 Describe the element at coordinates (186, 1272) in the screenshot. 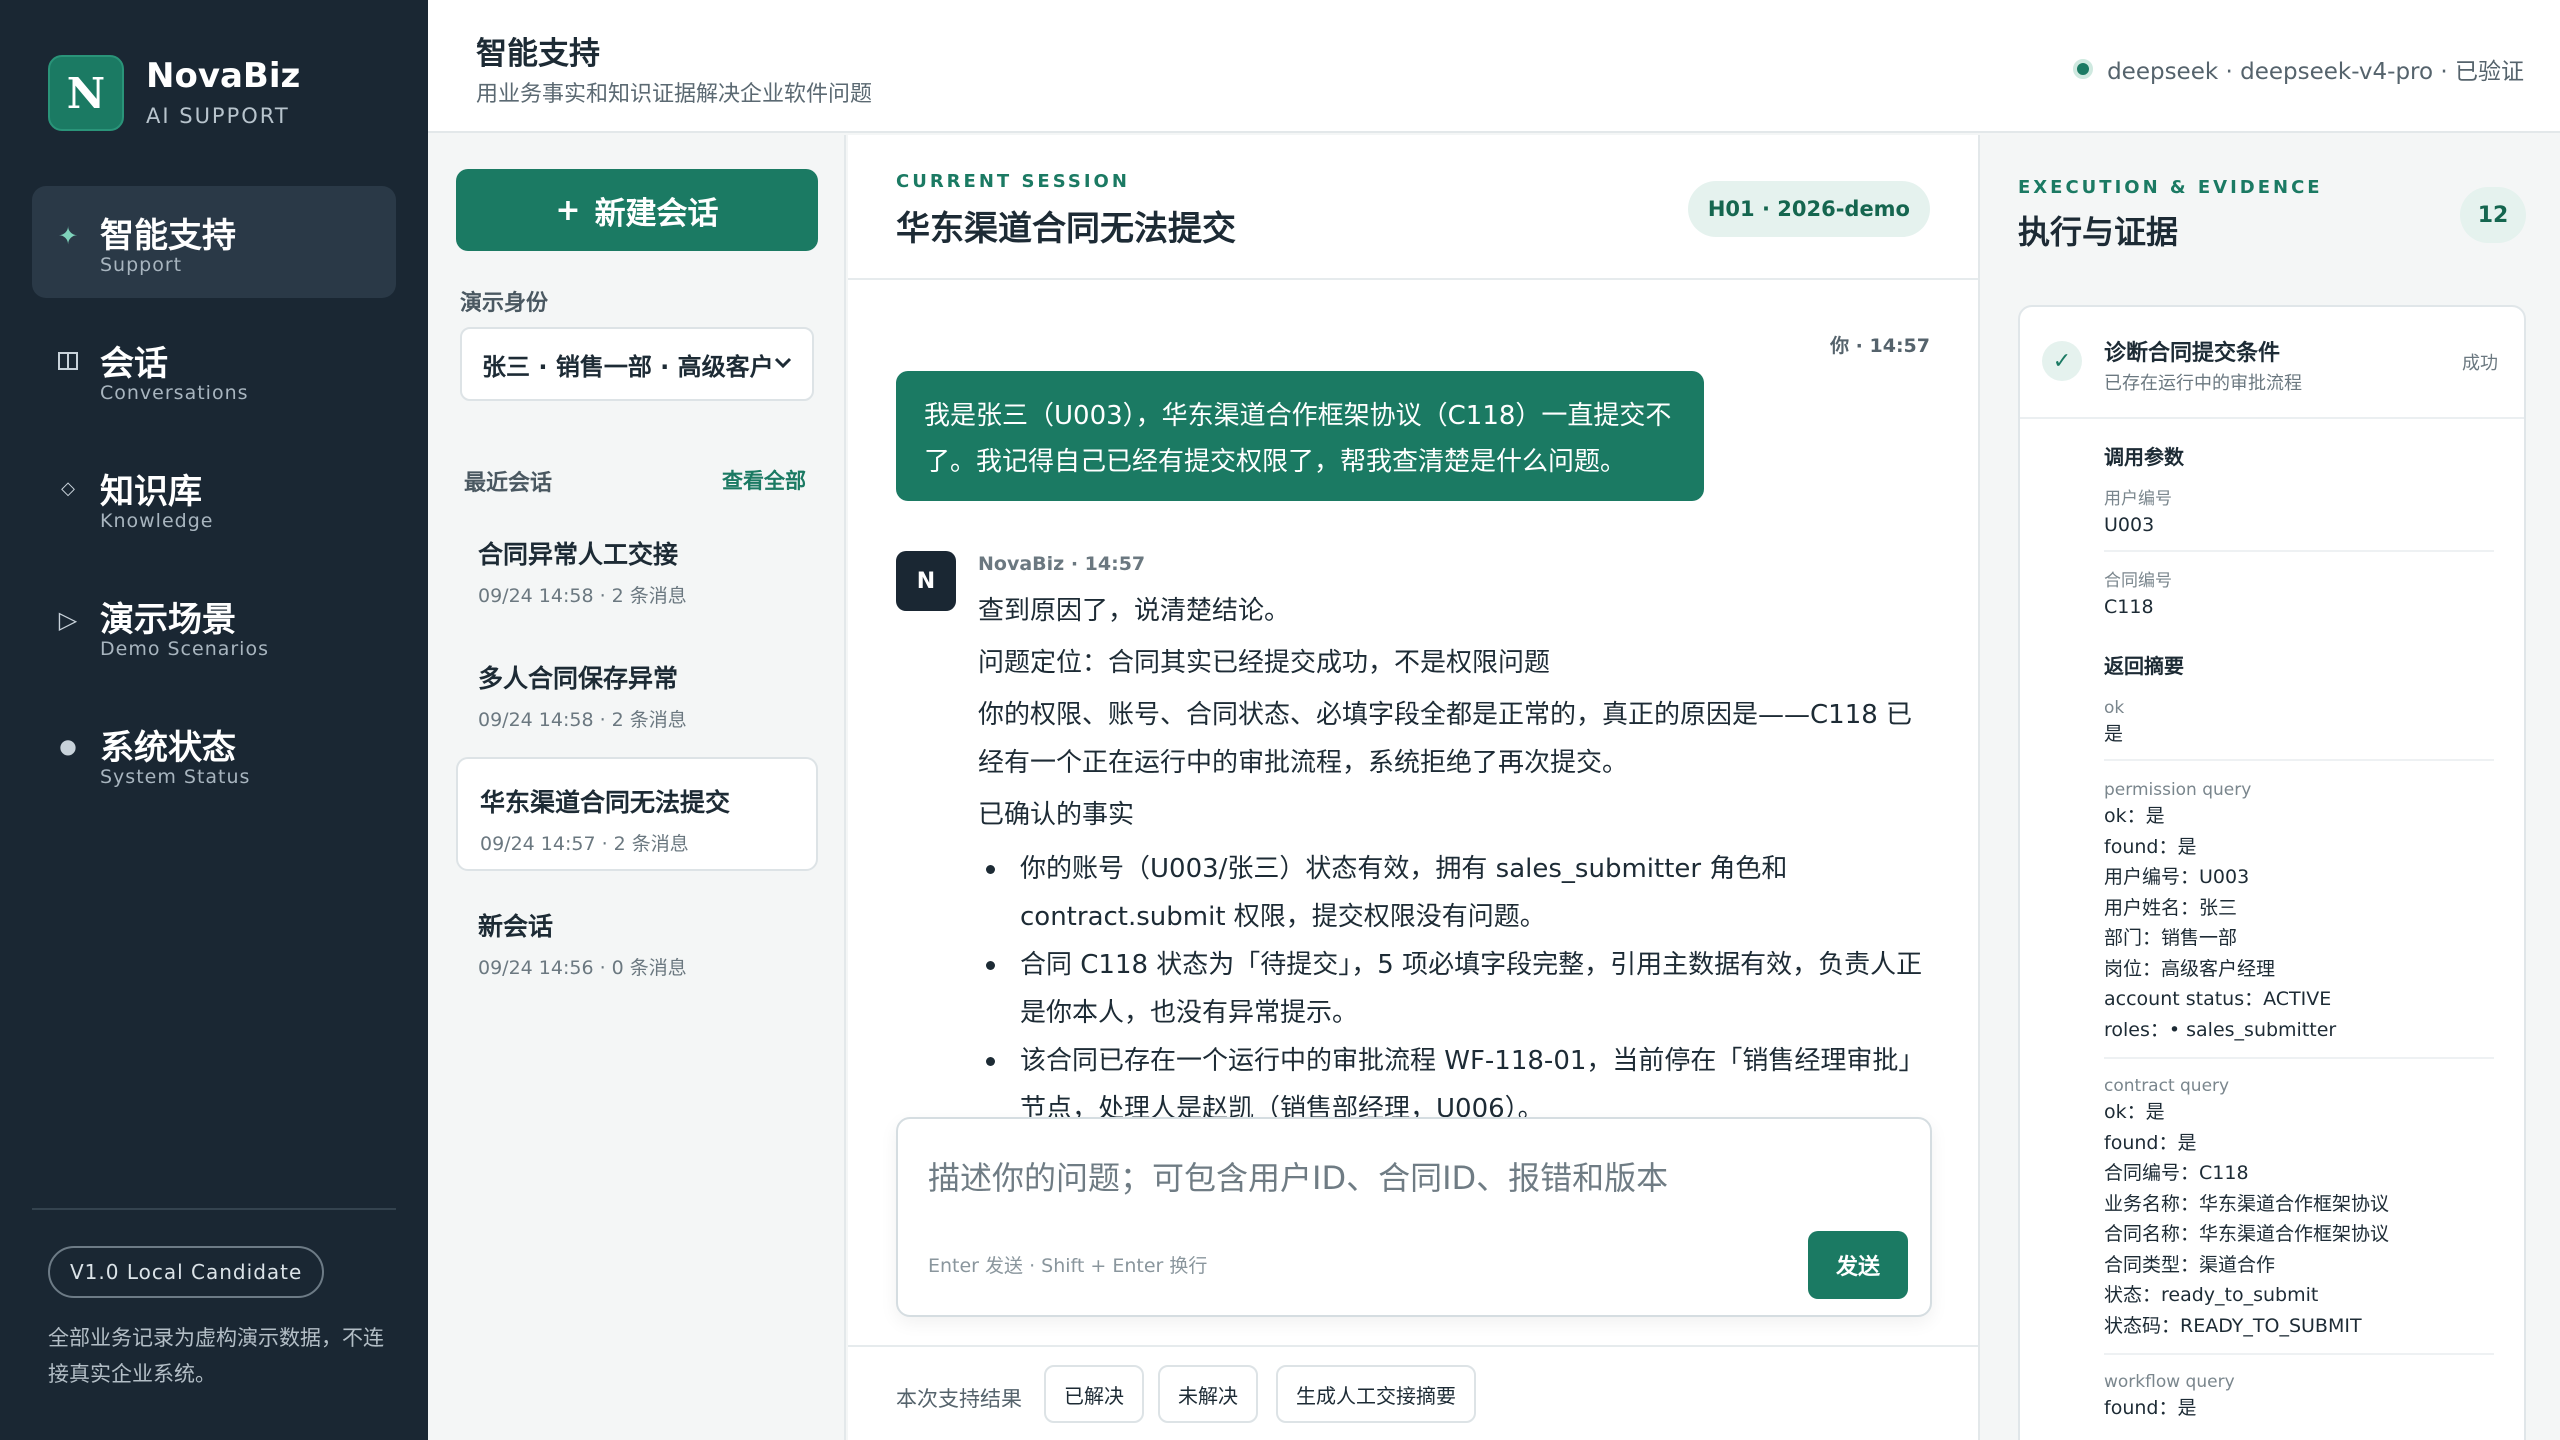

I see `version-badge: V1.0 Local Candidate` at that location.